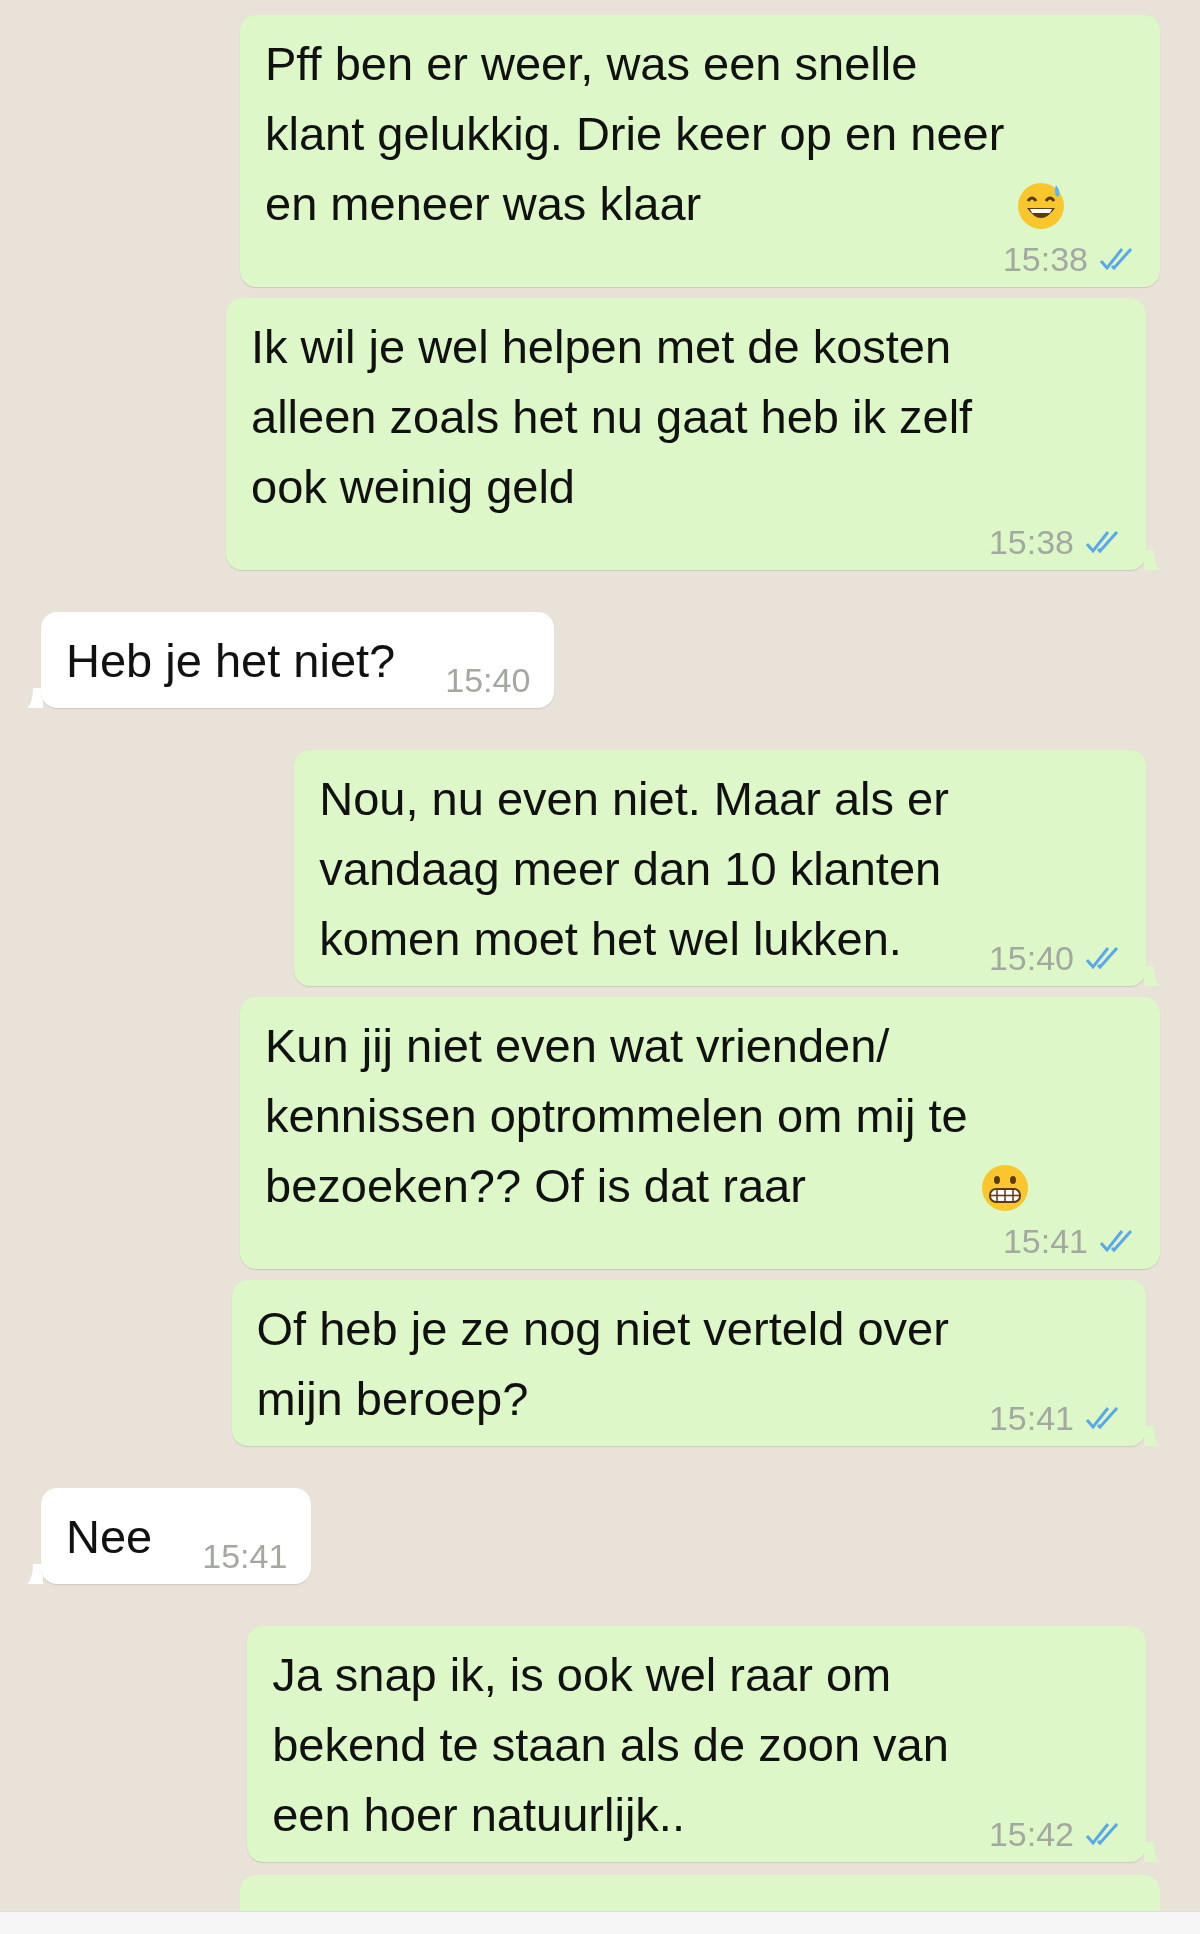 The height and width of the screenshot is (1934, 1200). I want to click on message-text: Ik wil je wel helpen met de kosten alleen zoals het nu gaat heb ik zelf ook weinig geld, so click(612, 417).